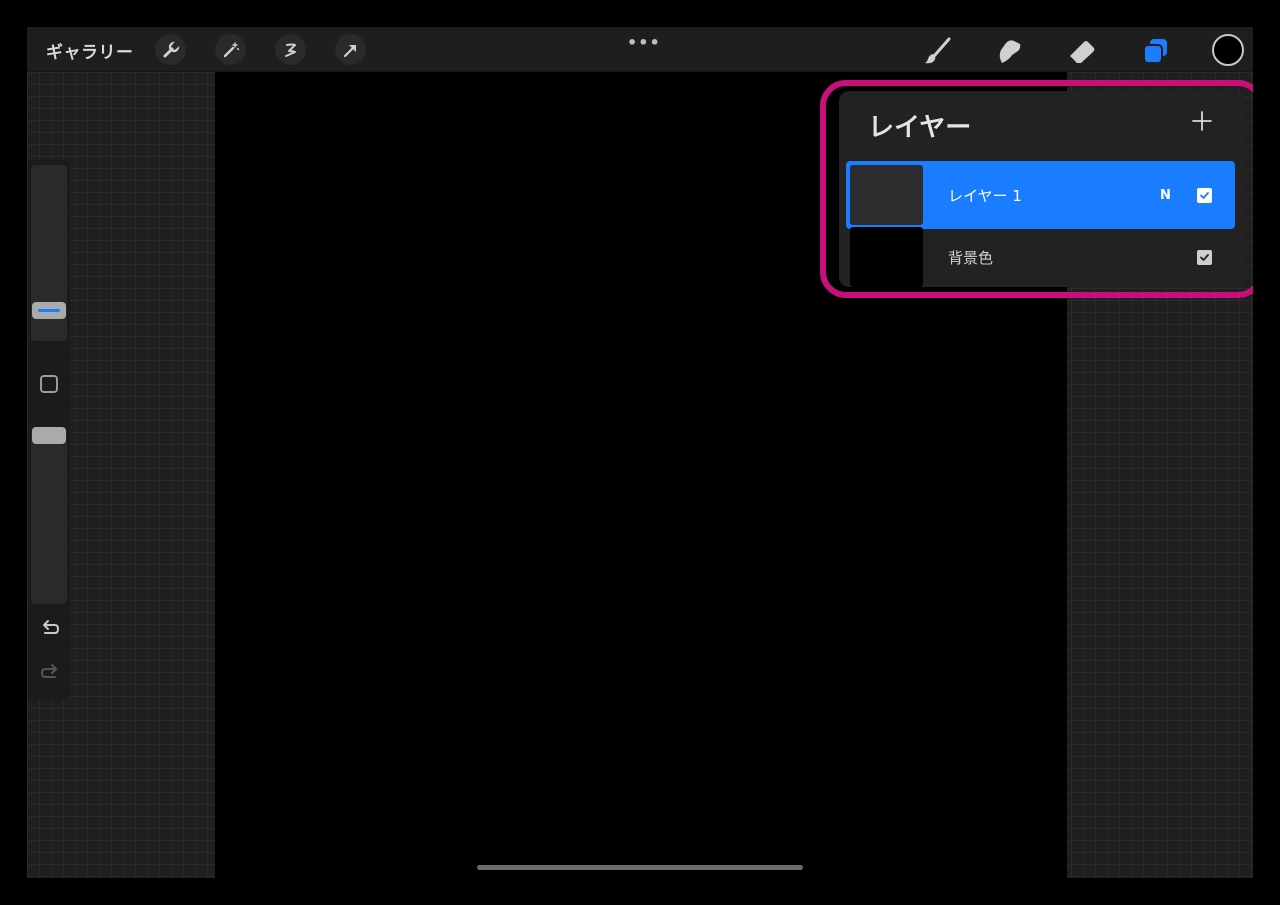 This screenshot has width=1280, height=905. I want to click on transform-button, so click(350, 49).